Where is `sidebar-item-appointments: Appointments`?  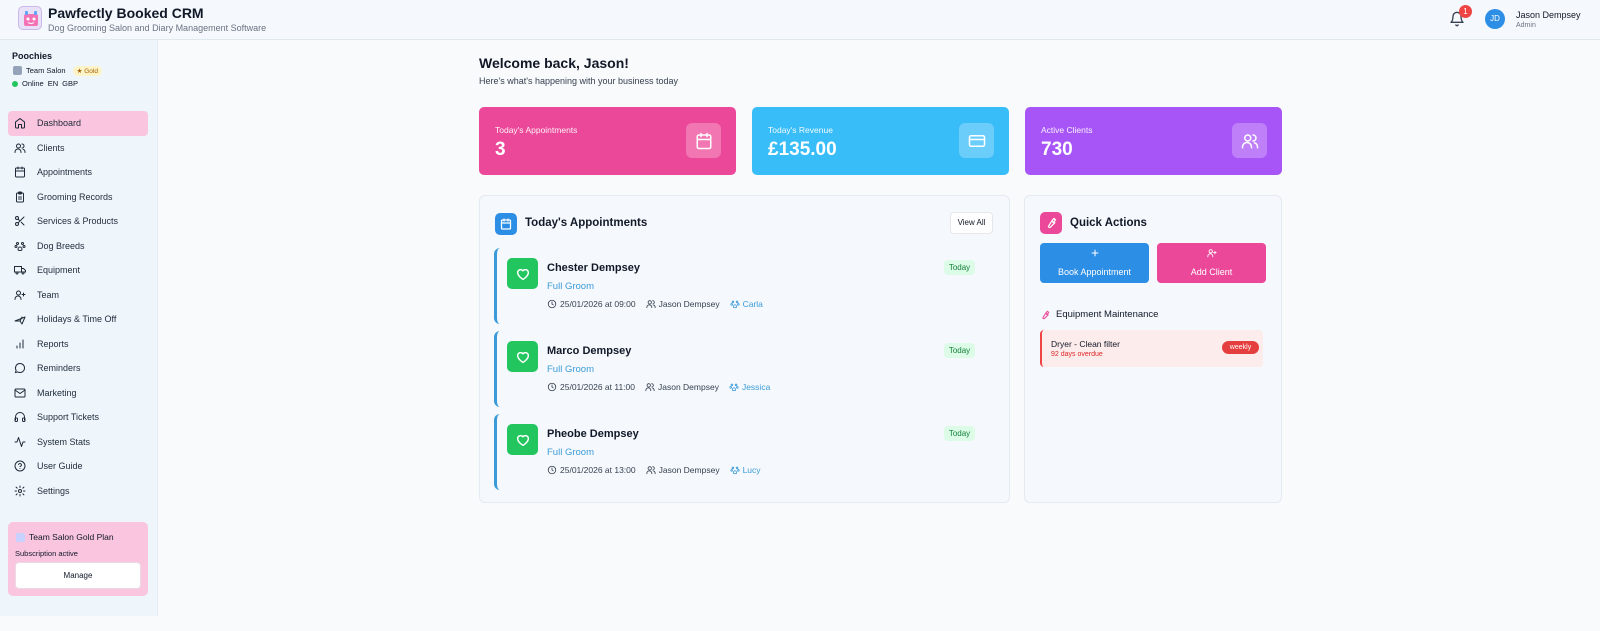
sidebar-item-appointments: Appointments is located at coordinates (78, 172).